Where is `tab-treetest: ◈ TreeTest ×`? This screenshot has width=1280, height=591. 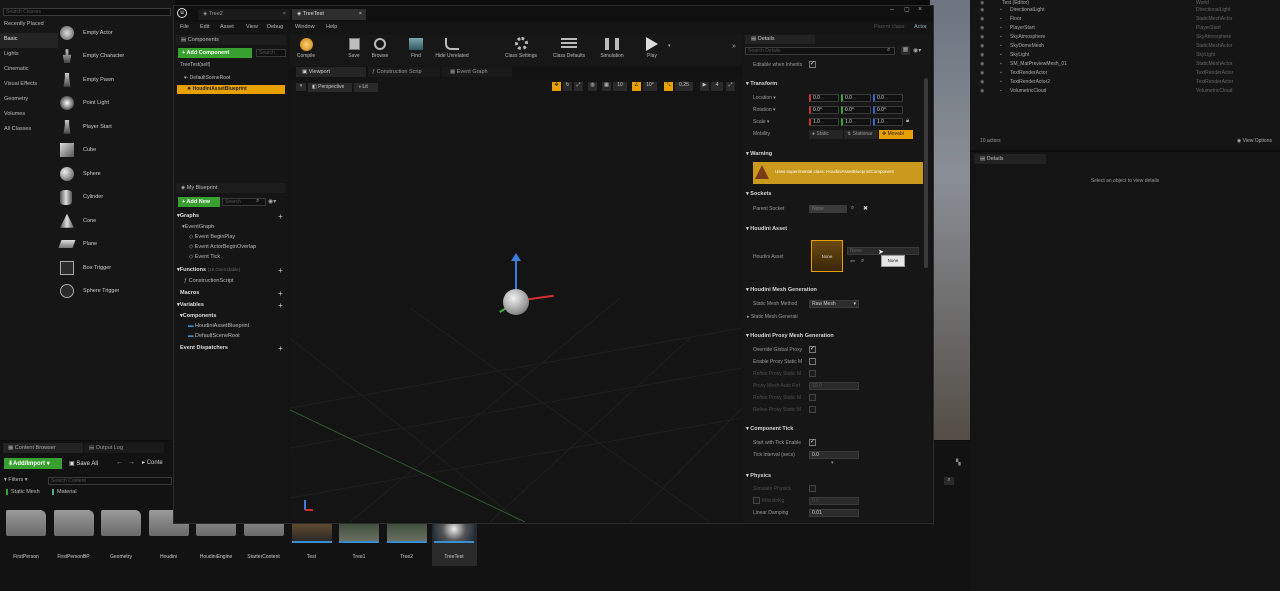 tab-treetest: ◈ TreeTest × is located at coordinates (329, 14).